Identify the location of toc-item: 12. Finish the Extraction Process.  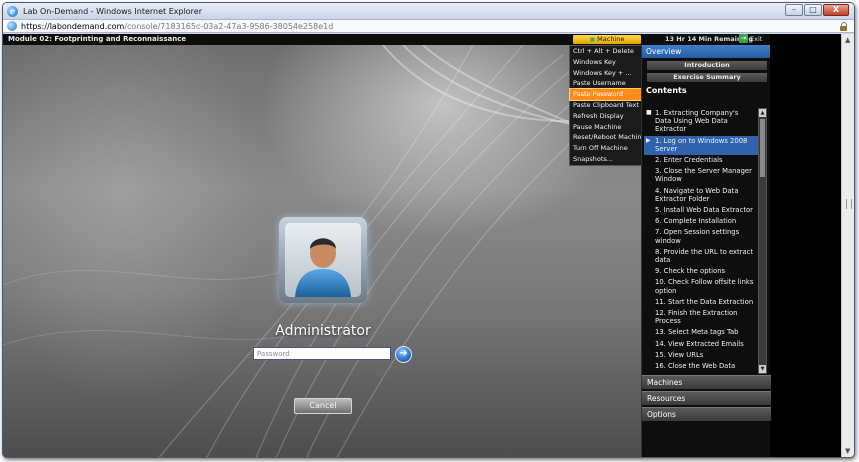
(701, 317).